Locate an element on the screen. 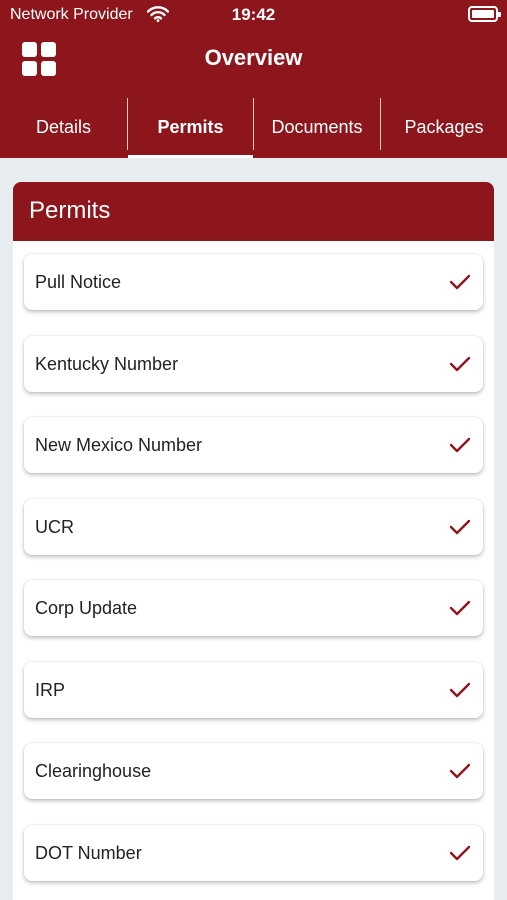 The width and height of the screenshot is (507, 900). list-item: Pull Notice is located at coordinates (253, 282).